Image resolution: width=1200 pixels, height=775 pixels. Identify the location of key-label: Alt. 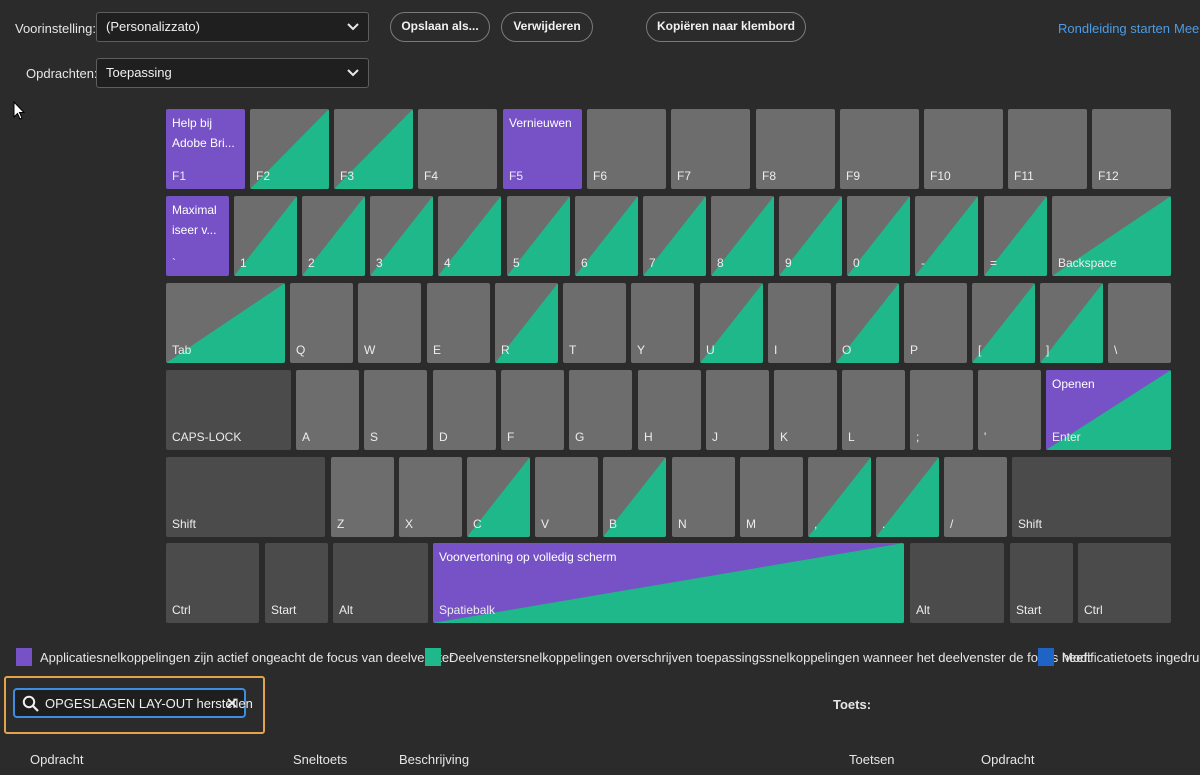
(923, 610).